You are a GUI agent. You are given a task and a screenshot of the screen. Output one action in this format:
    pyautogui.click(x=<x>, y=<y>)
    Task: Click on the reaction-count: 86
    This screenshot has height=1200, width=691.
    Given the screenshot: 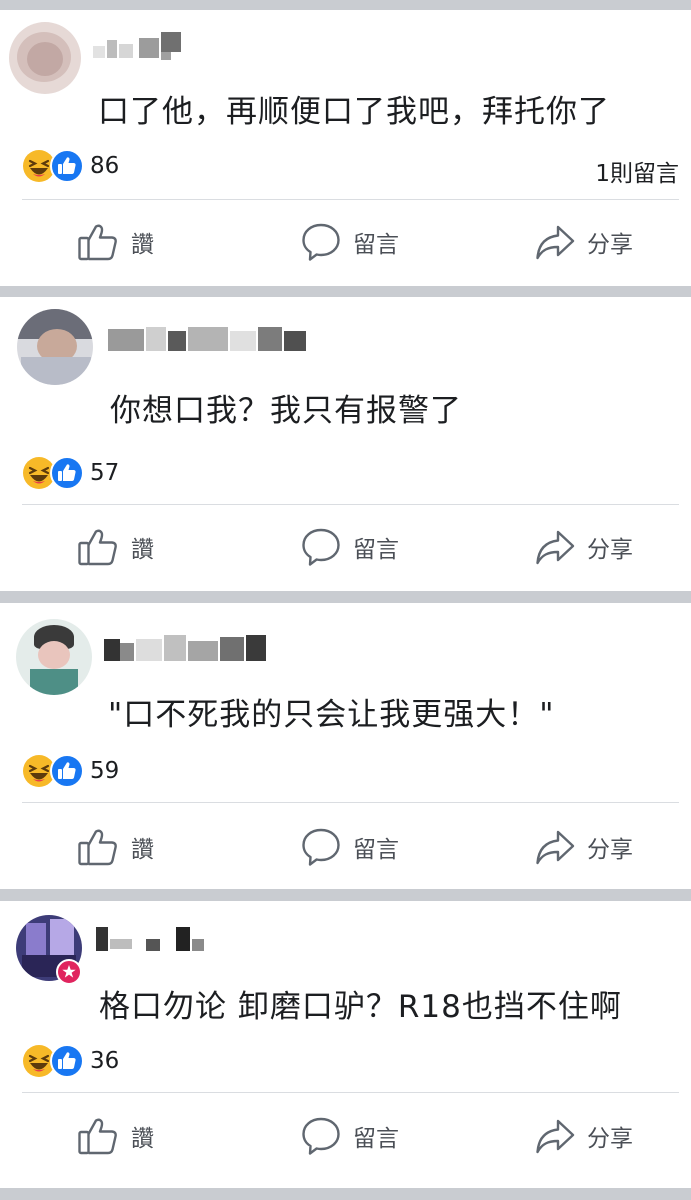 What is the action you would take?
    pyautogui.click(x=105, y=166)
    